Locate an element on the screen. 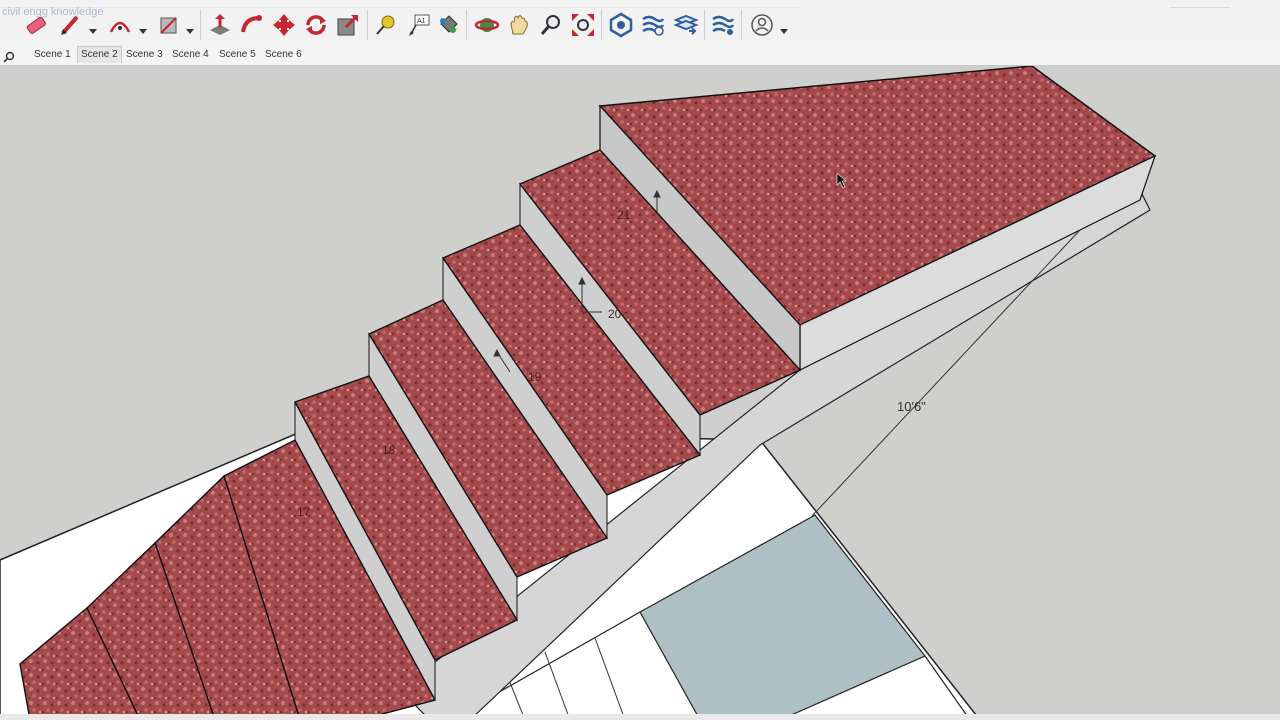 This screenshot has height=720, width=1280. tape-measure-icon is located at coordinates (386, 25).